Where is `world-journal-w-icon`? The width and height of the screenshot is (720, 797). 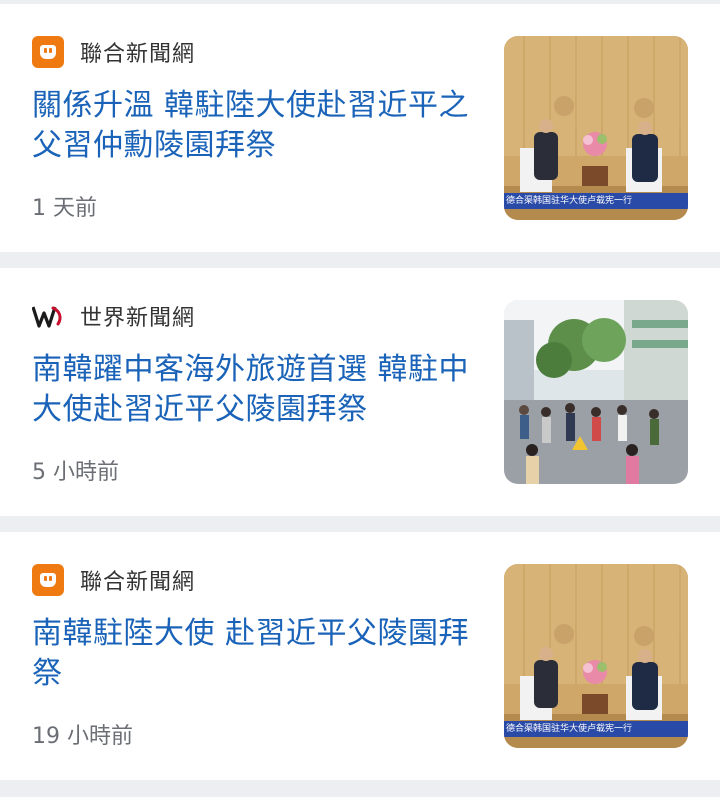
world-journal-w-icon is located at coordinates (48, 316).